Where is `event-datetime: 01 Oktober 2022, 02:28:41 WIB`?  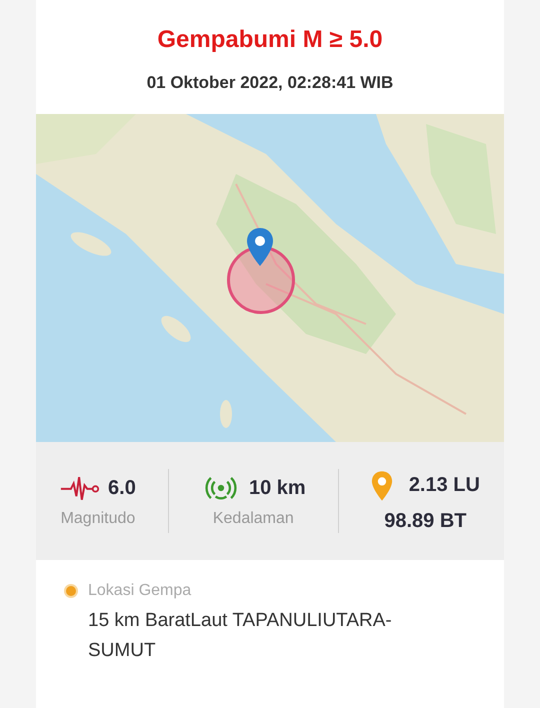 event-datetime: 01 Oktober 2022, 02:28:41 WIB is located at coordinates (270, 83).